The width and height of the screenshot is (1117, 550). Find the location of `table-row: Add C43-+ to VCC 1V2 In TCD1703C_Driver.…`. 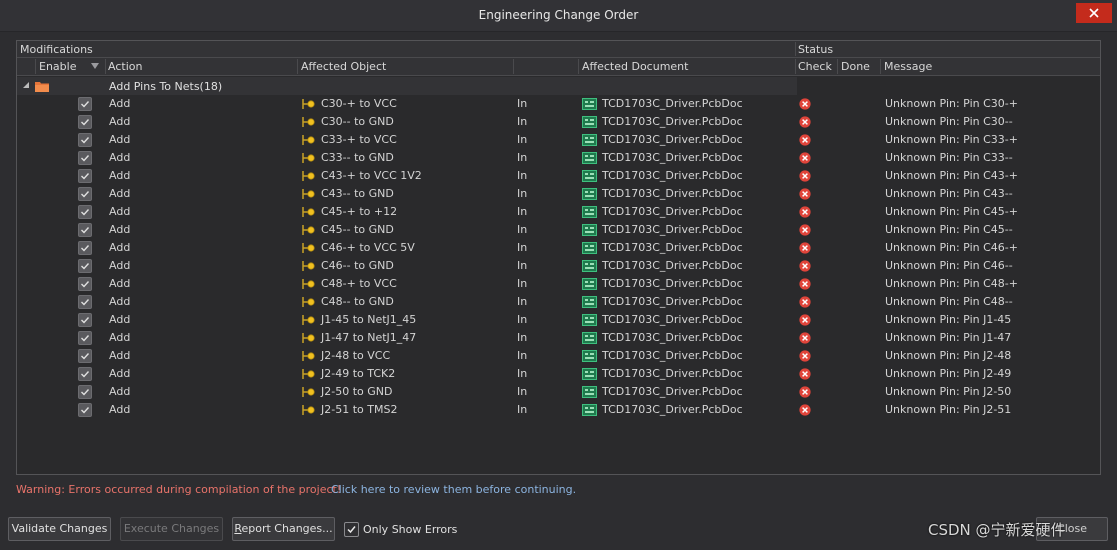

table-row: Add C43-+ to VCC 1V2 In TCD1703C_Driver.… is located at coordinates (558, 176).